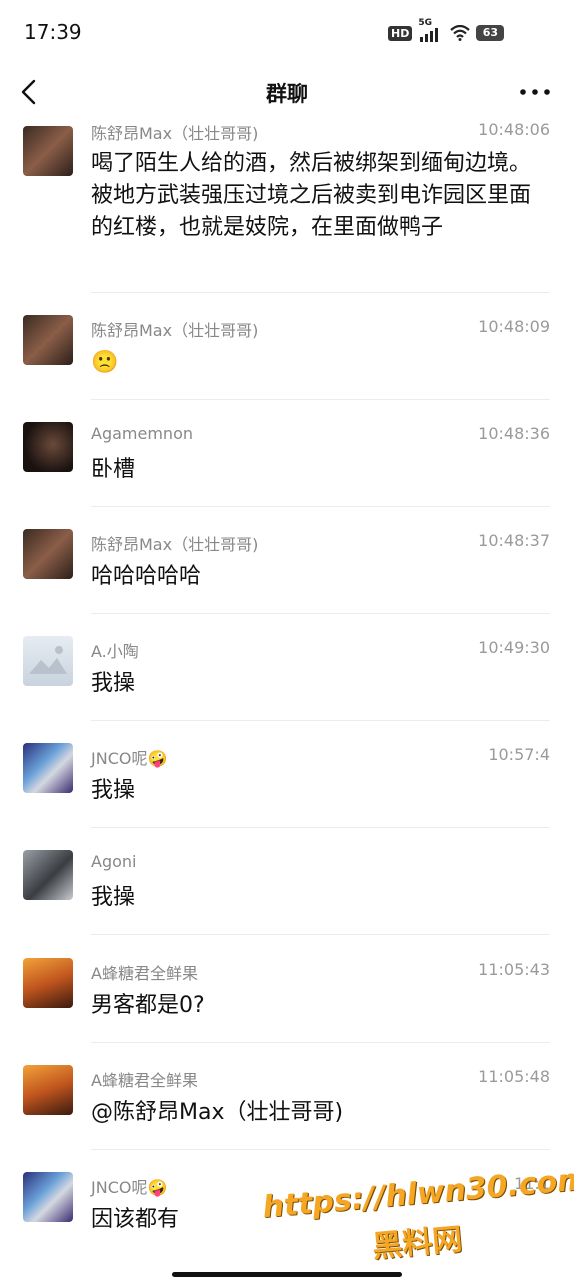 The height and width of the screenshot is (1280, 574). Describe the element at coordinates (287, 33) in the screenshot. I see `status-bar: 17:39 HD 5G 63` at that location.